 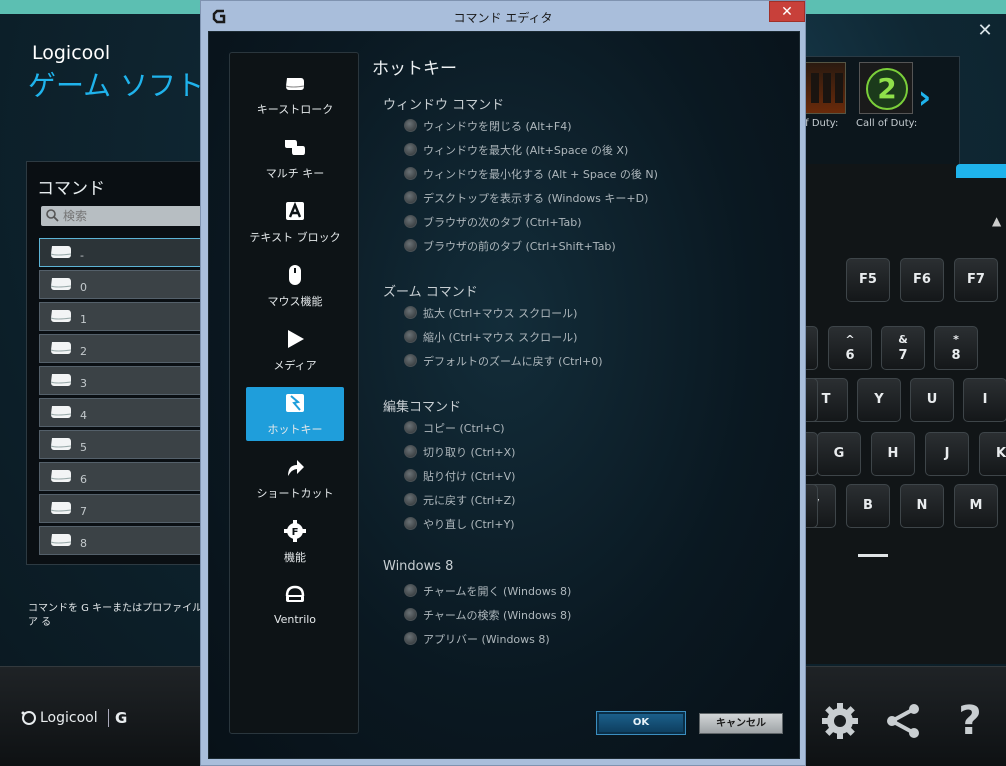 What do you see at coordinates (123, 252) in the screenshot?
I see `command-list-item: -` at bounding box center [123, 252].